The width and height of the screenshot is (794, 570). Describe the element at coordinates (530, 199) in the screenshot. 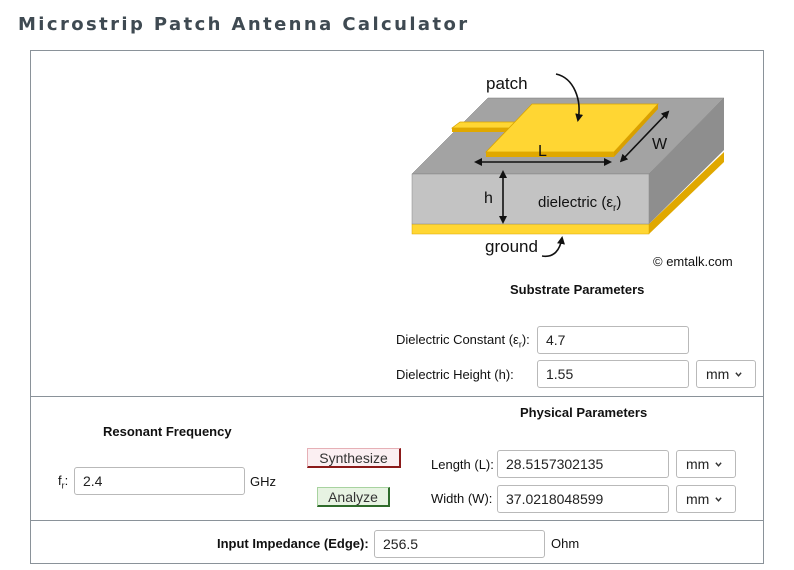

I see `substrate-front` at that location.